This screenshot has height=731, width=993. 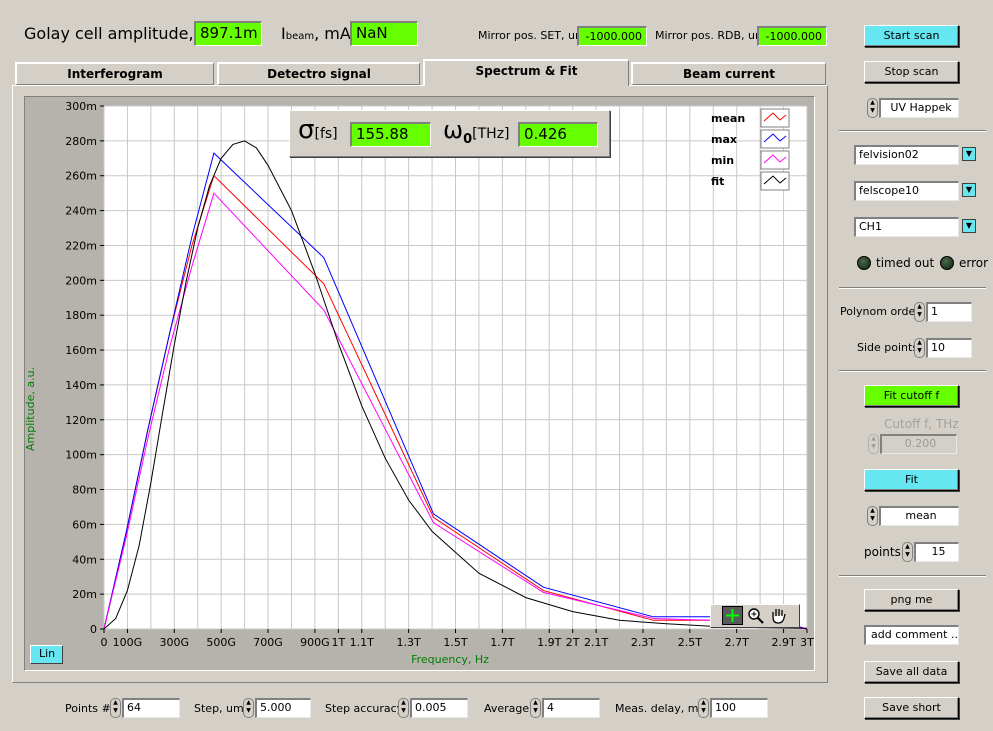 What do you see at coordinates (911, 600) in the screenshot?
I see `png-me-button: png me` at bounding box center [911, 600].